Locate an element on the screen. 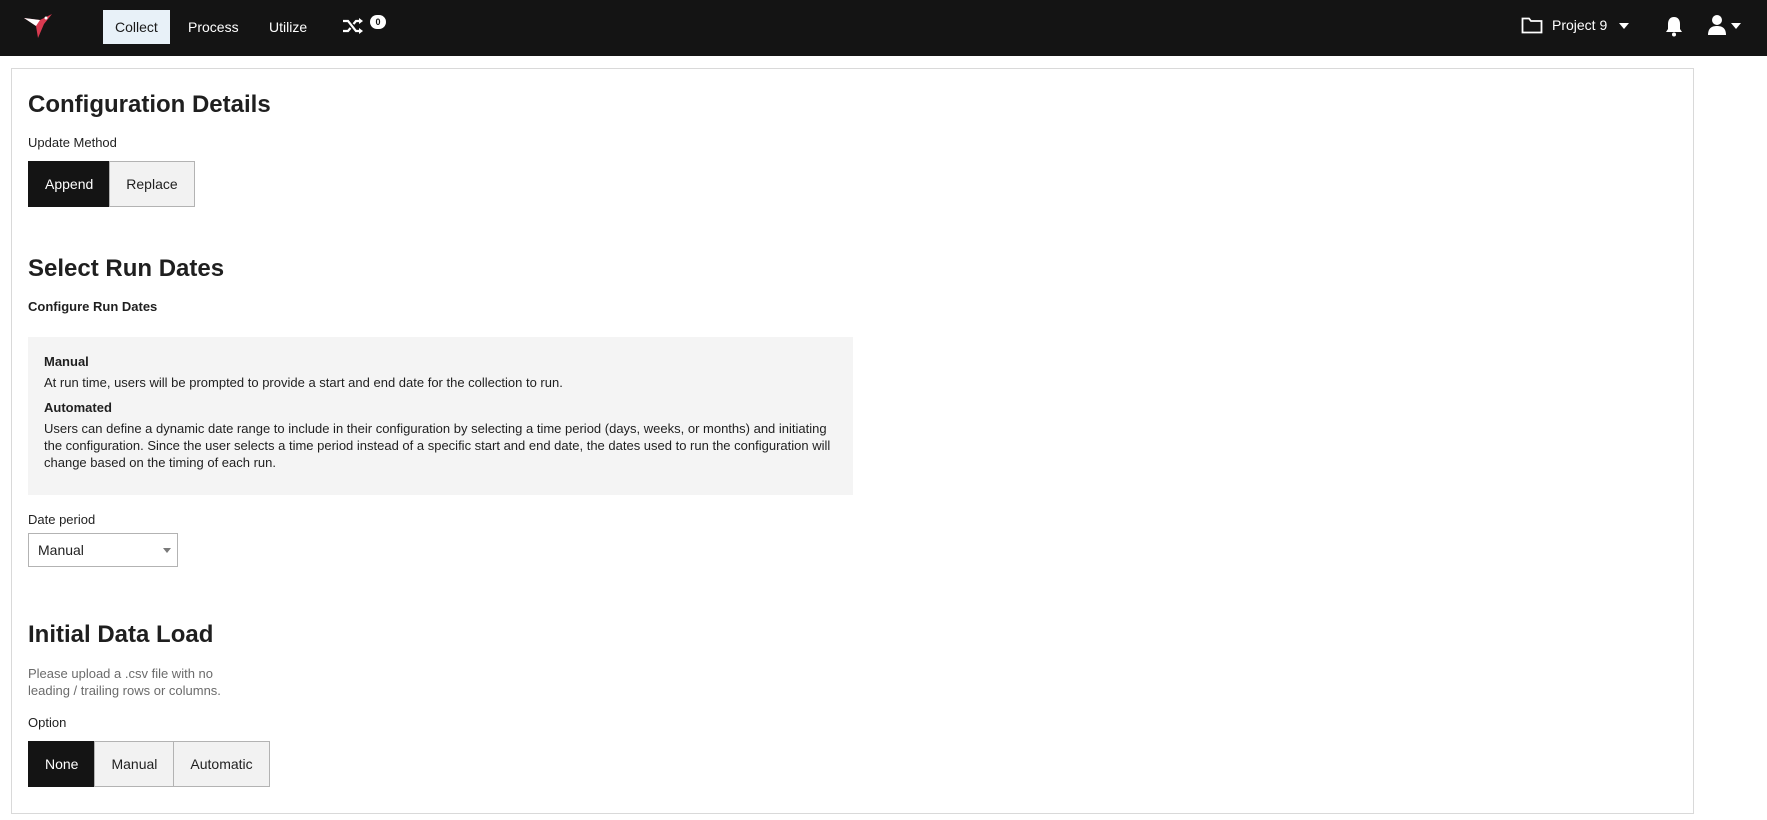 This screenshot has height=820, width=1767. manual-info-title: Manual is located at coordinates (66, 361).